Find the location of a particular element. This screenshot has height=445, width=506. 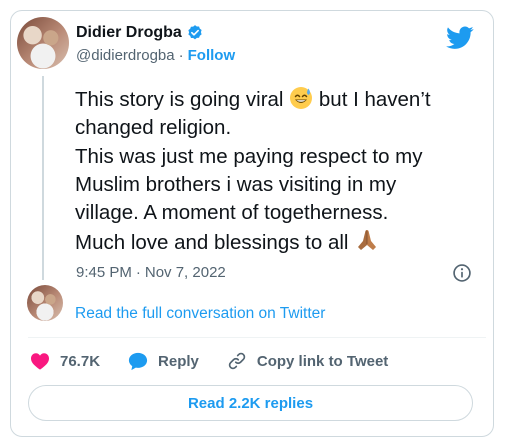

author-avatar is located at coordinates (43, 43).